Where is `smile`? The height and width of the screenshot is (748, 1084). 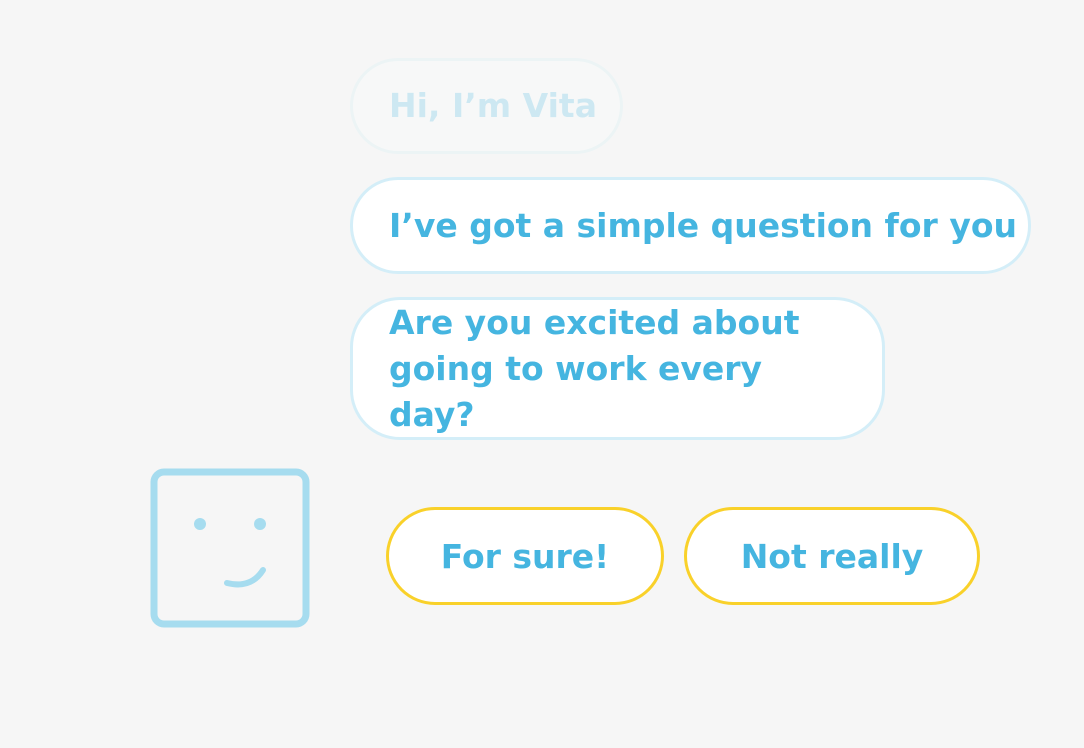
smile is located at coordinates (245, 577).